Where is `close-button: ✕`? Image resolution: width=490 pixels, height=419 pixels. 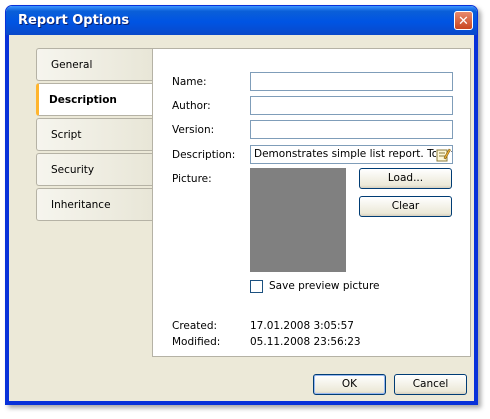
close-button: ✕ is located at coordinates (463, 20).